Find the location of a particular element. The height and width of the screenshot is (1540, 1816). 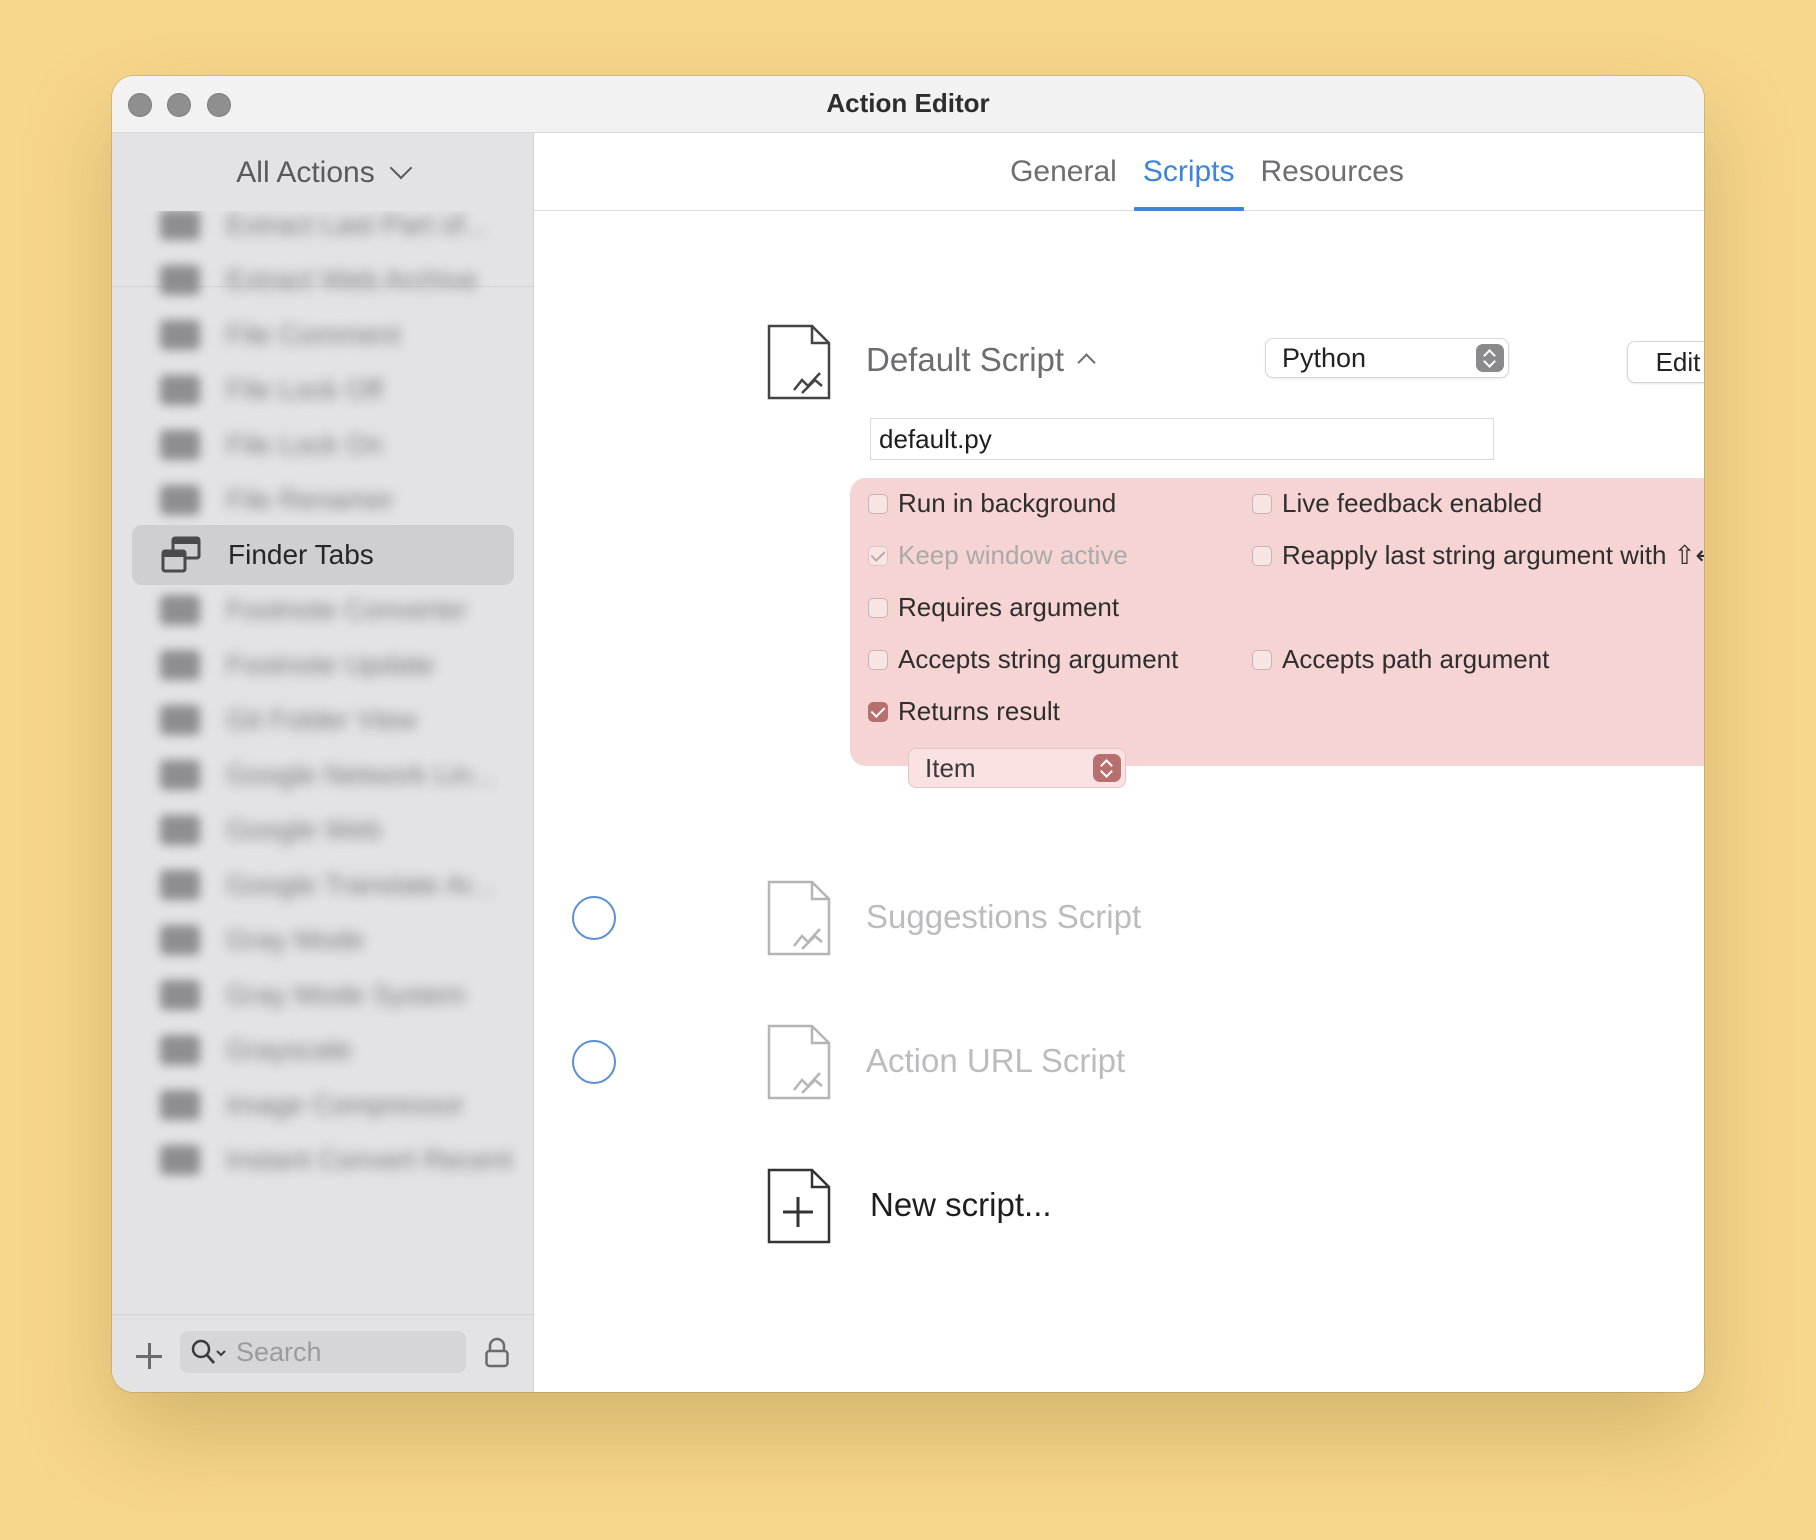

list-item-label: Footnote Converter is located at coordinates (347, 609).